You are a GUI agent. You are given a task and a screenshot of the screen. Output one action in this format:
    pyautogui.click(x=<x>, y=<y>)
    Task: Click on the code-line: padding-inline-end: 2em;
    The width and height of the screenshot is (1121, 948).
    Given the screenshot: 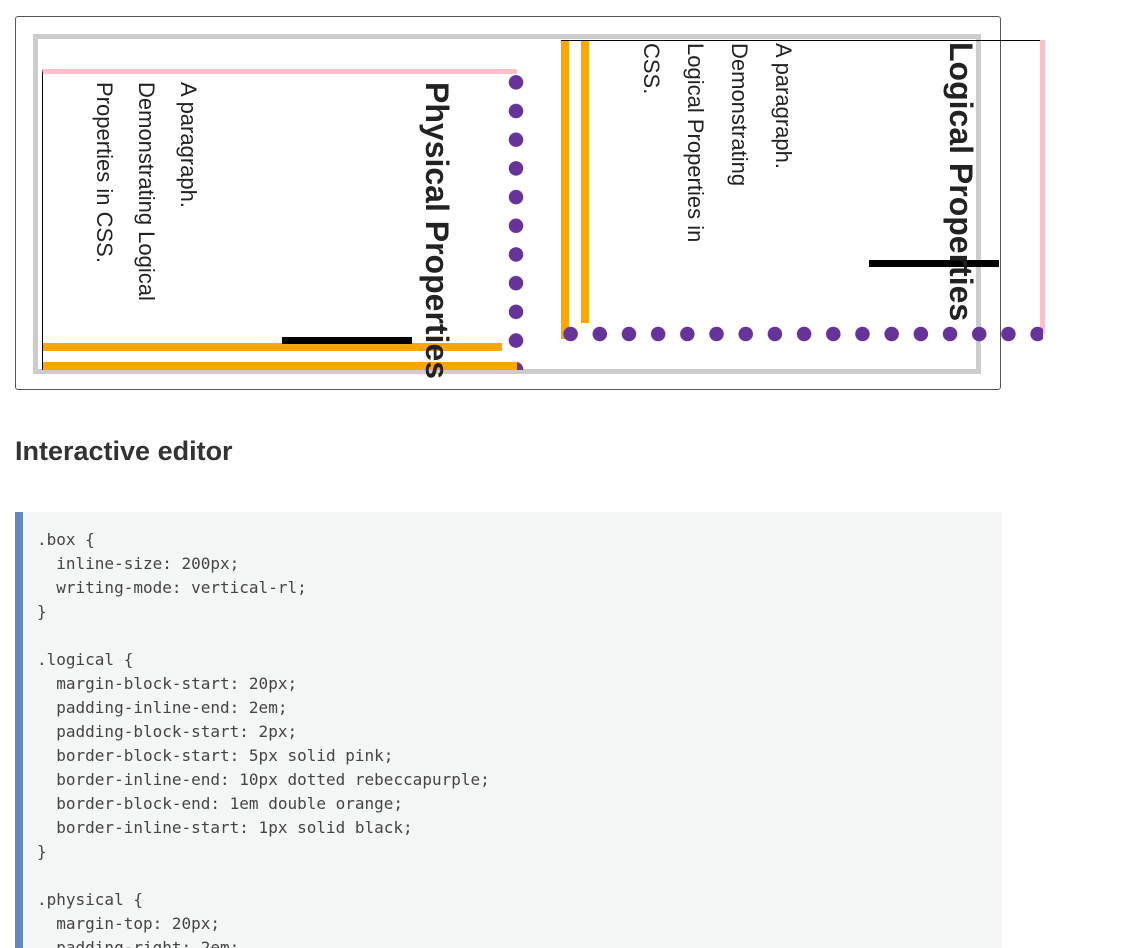 What is the action you would take?
    pyautogui.click(x=519, y=708)
    